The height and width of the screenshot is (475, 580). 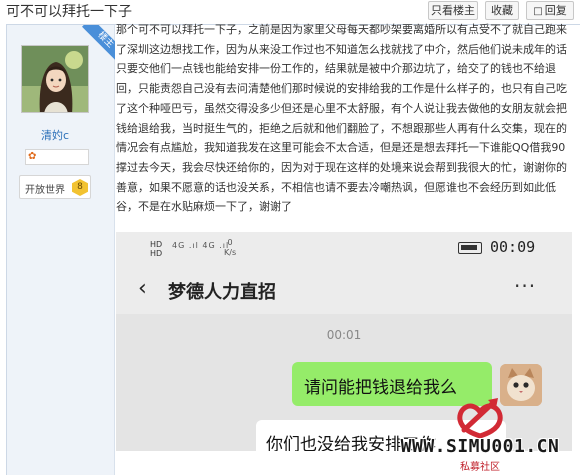 What do you see at coordinates (480, 418) in the screenshot?
I see `watermark-logo-icon` at bounding box center [480, 418].